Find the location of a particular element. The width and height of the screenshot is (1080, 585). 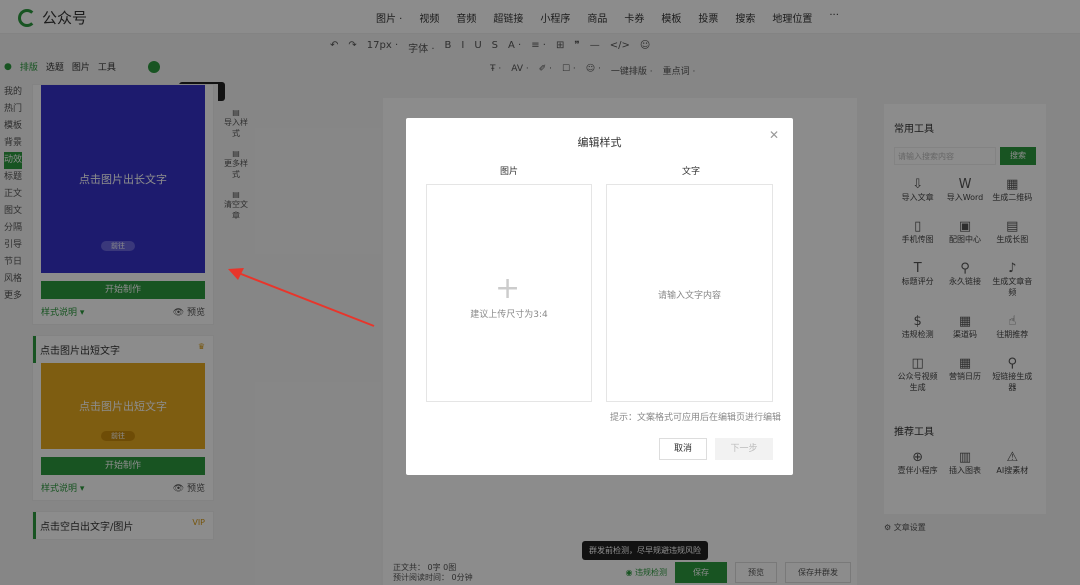

dialog-title: 编辑样式 is located at coordinates (599, 142).